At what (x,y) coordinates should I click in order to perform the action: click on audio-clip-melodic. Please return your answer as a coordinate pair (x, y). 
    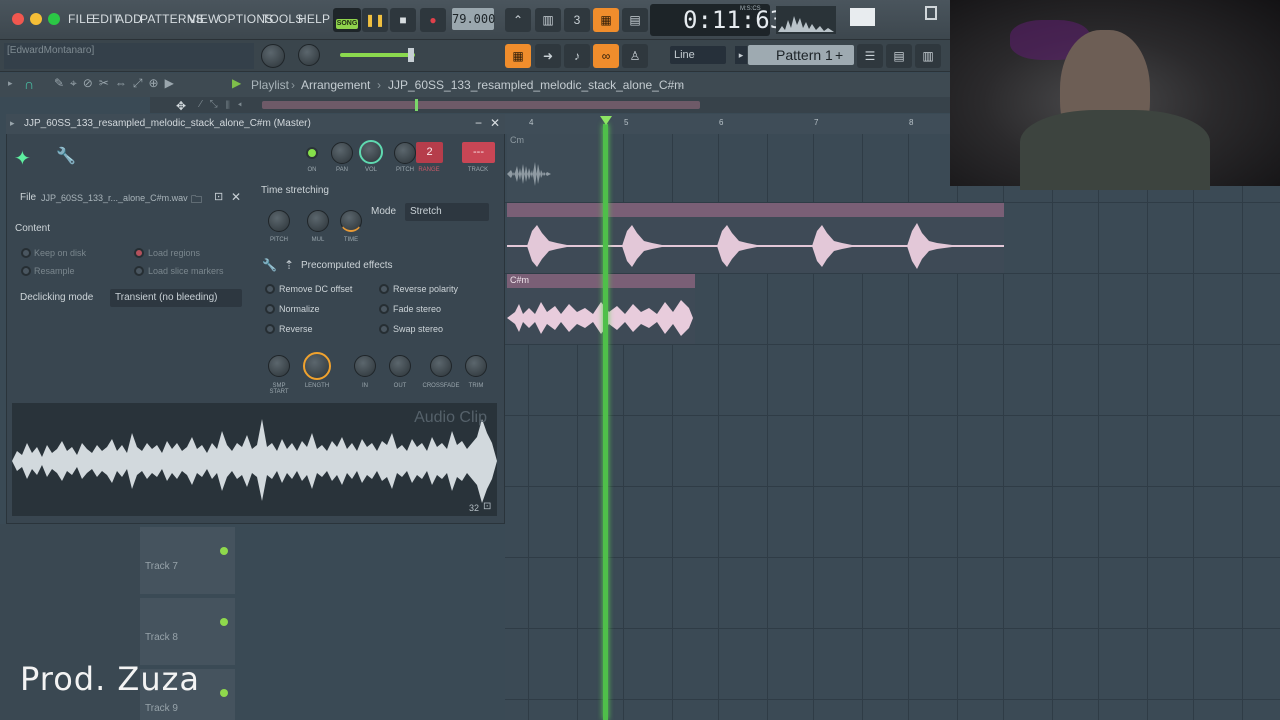
    Looking at the image, I should click on (755, 238).